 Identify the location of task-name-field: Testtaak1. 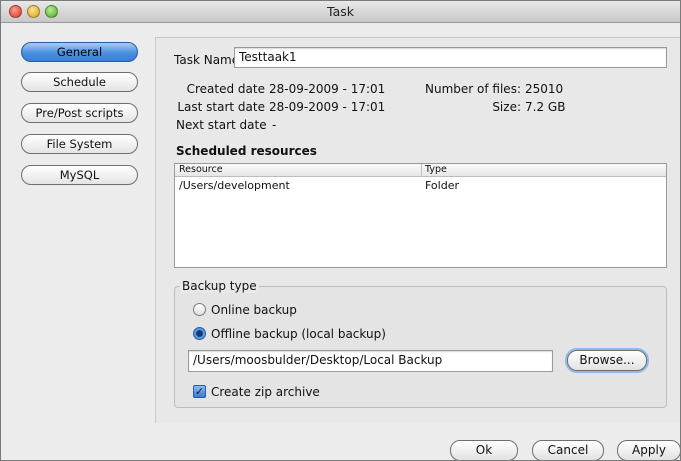
(450, 57).